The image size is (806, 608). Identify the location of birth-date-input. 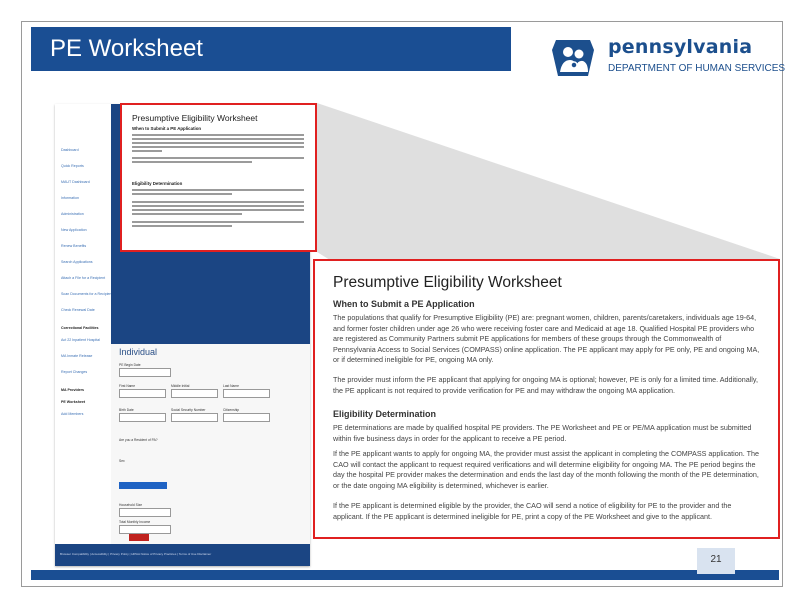
(142, 417).